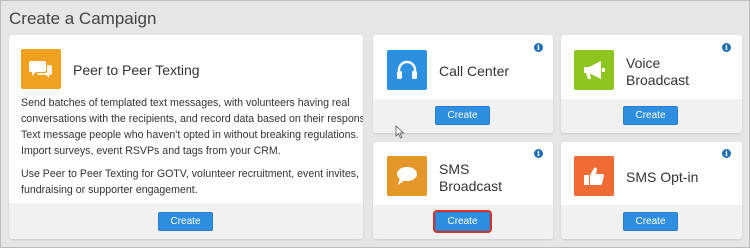 The width and height of the screenshot is (750, 248). I want to click on mouse-cursor-icon, so click(400, 132).